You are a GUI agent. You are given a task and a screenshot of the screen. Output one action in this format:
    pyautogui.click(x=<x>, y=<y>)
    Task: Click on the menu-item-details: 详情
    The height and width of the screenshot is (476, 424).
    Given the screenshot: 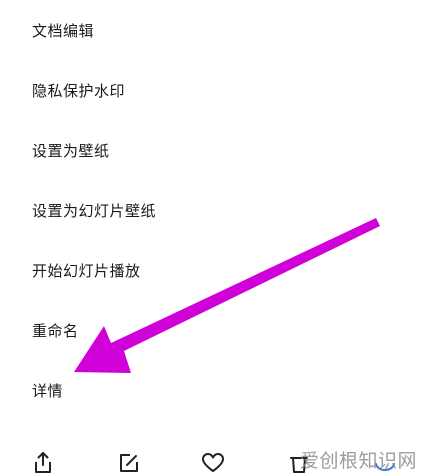 What is the action you would take?
    pyautogui.click(x=47, y=391)
    